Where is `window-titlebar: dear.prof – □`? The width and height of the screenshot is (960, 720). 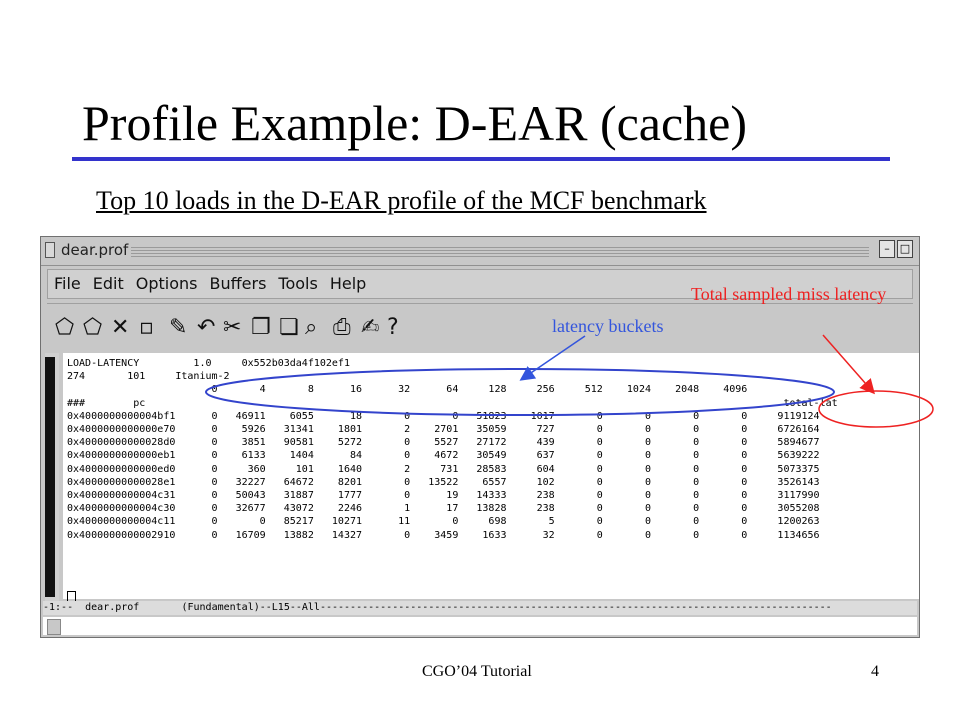 window-titlebar: dear.prof – □ is located at coordinates (480, 251).